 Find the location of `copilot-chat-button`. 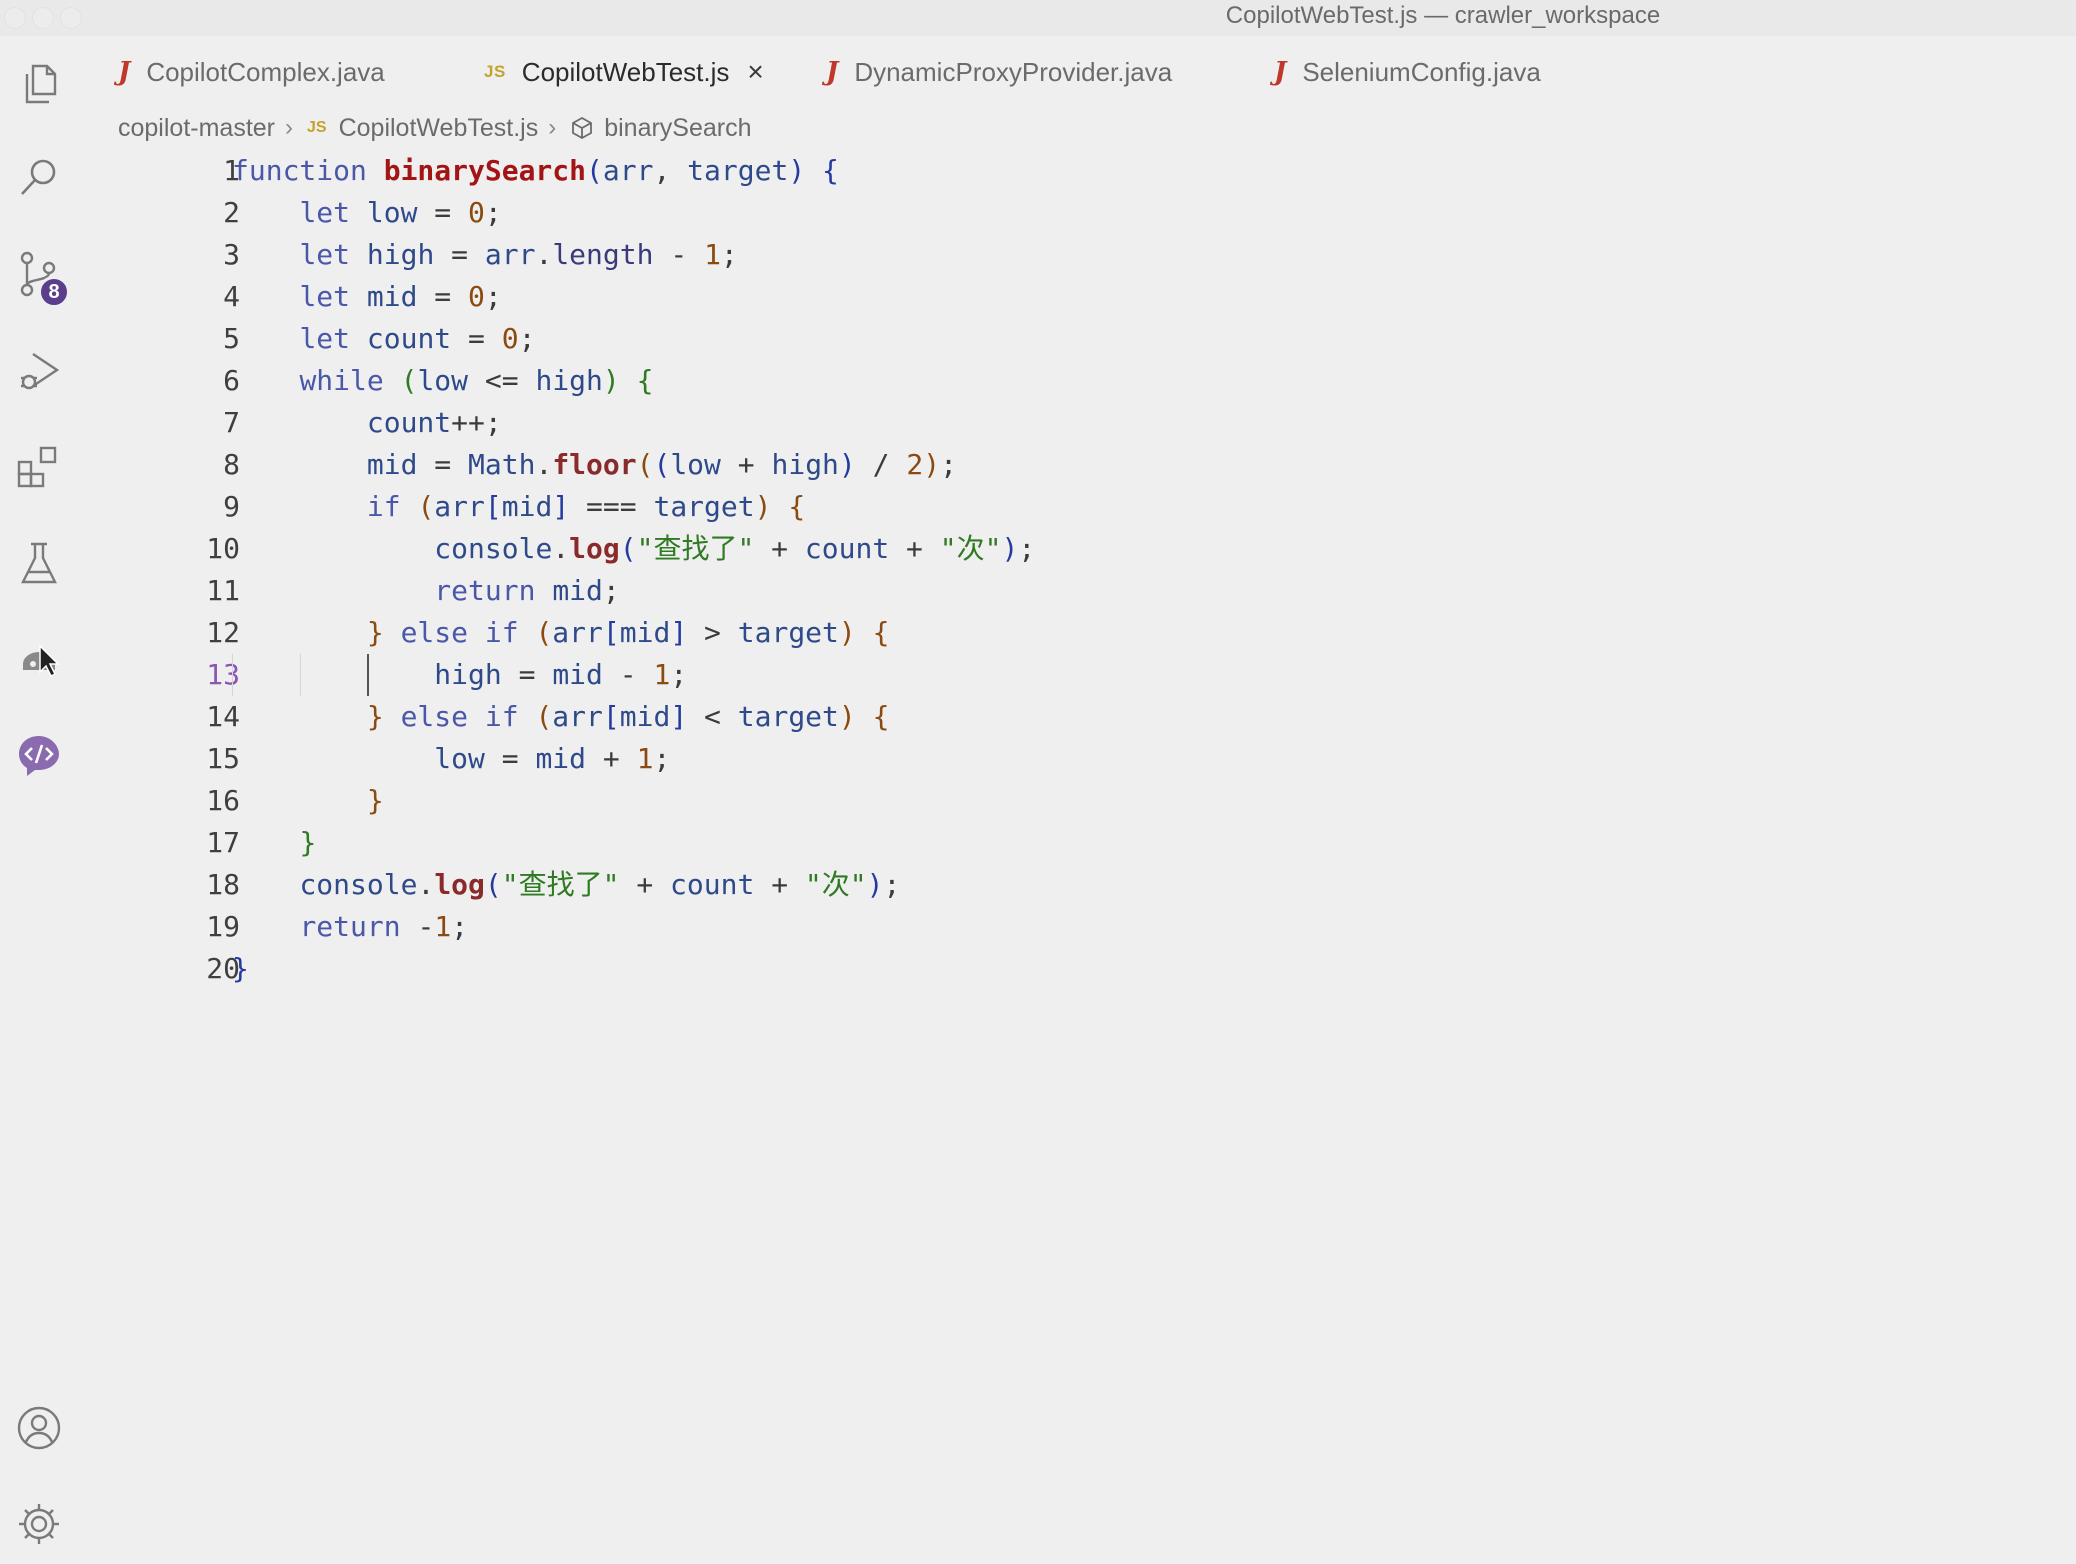

copilot-chat-button is located at coordinates (39, 756).